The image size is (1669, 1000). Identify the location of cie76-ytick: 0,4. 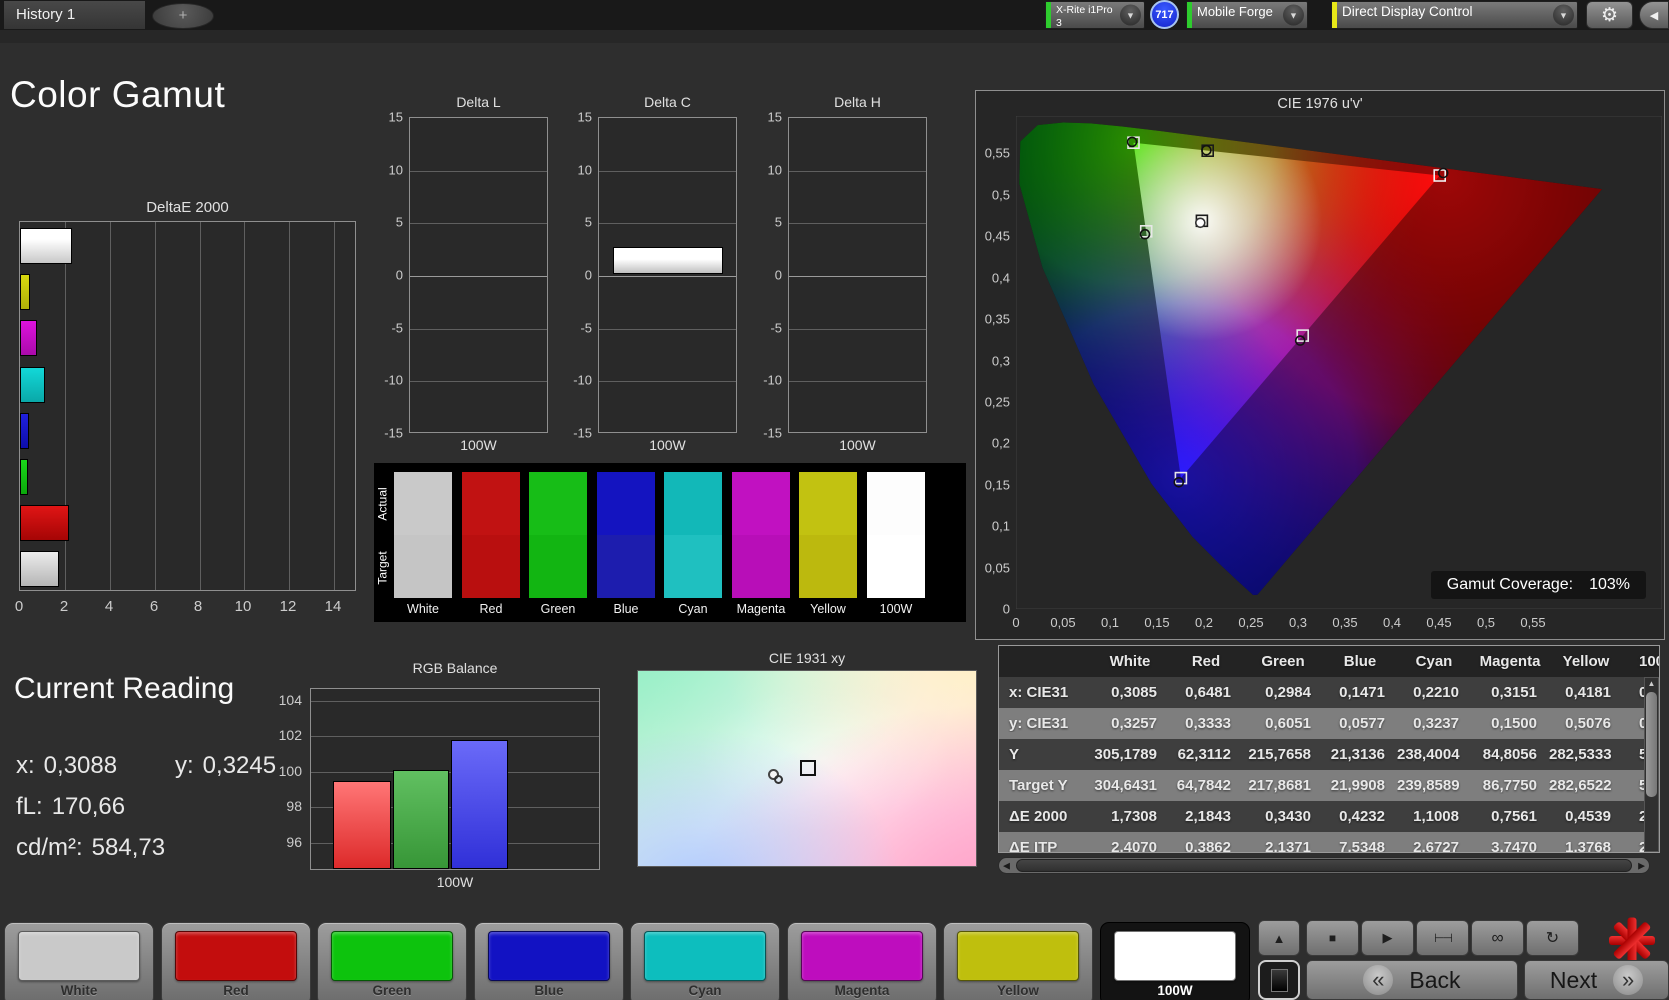
(1000, 278).